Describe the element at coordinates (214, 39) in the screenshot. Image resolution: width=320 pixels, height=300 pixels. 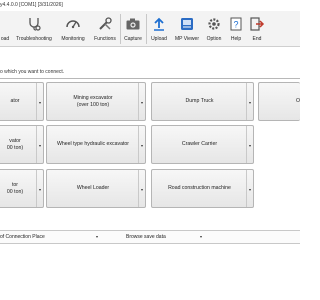
I see `option-label: Option` at that location.